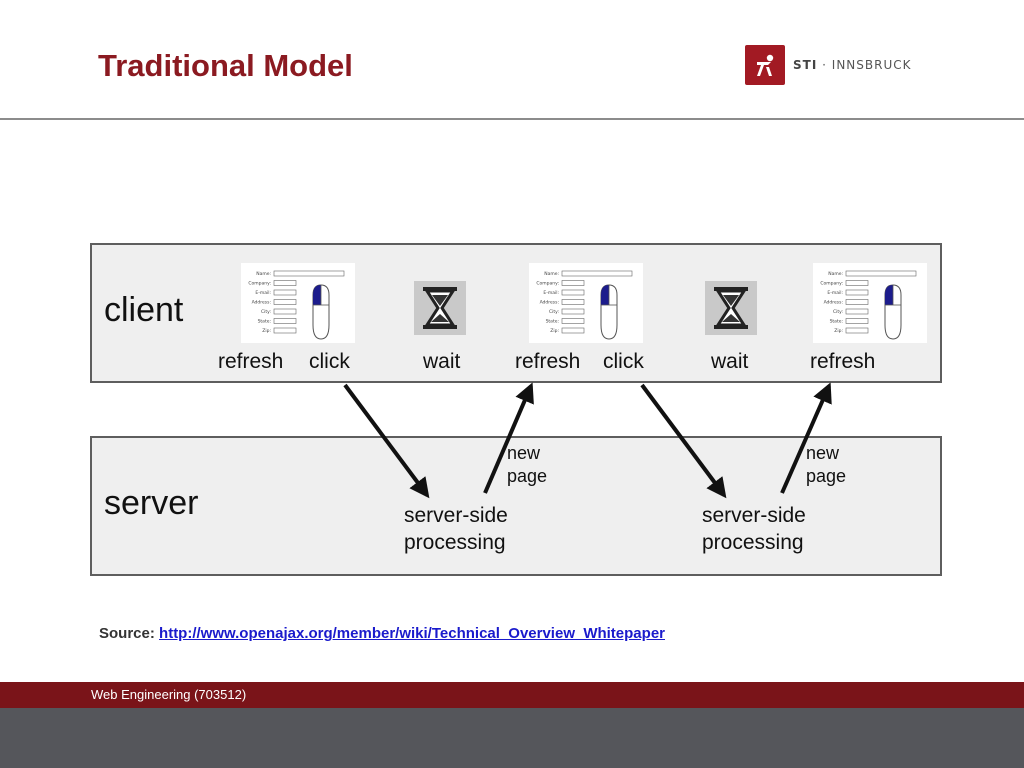 The height and width of the screenshot is (768, 1024). What do you see at coordinates (587, 440) in the screenshot?
I see `request-response-arrows` at bounding box center [587, 440].